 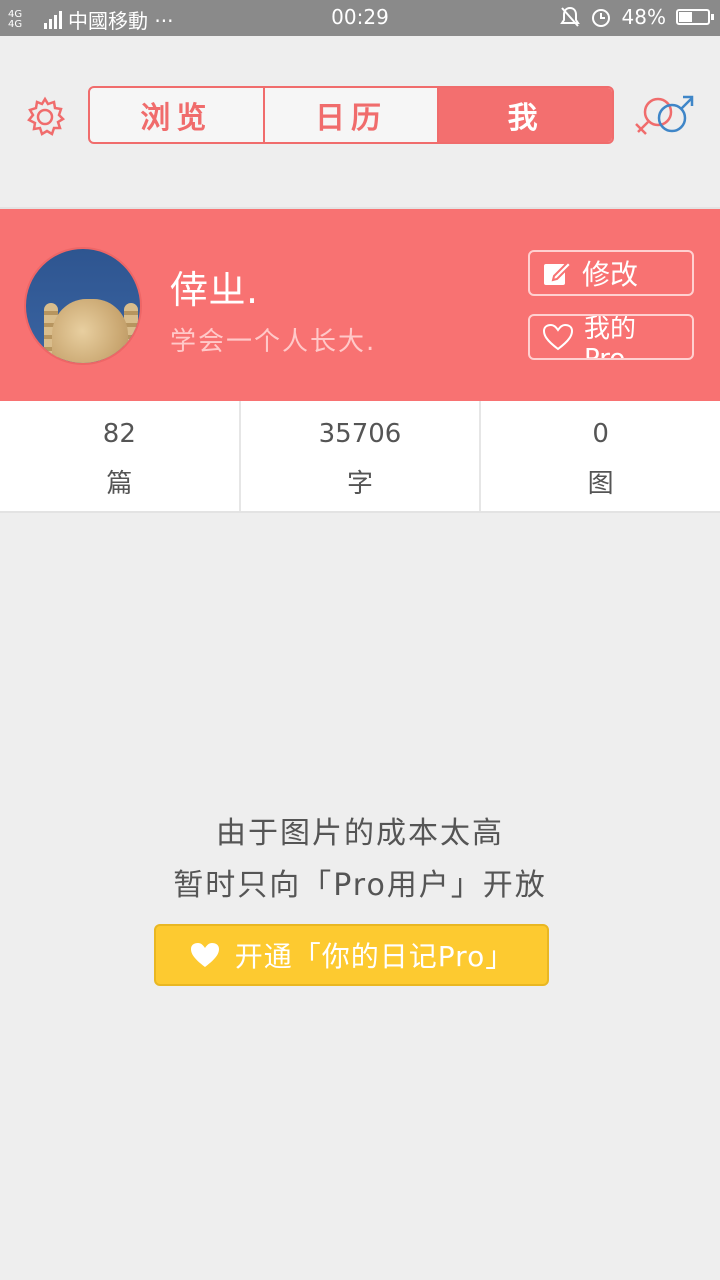 I want to click on edit-profile-button: 修改, so click(x=611, y=273).